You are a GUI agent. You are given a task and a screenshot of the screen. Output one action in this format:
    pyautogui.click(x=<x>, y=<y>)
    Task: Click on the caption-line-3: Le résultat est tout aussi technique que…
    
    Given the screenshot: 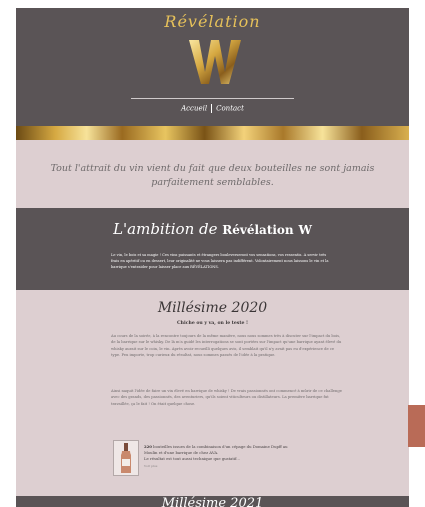 What is the action you would take?
    pyautogui.click(x=192, y=459)
    